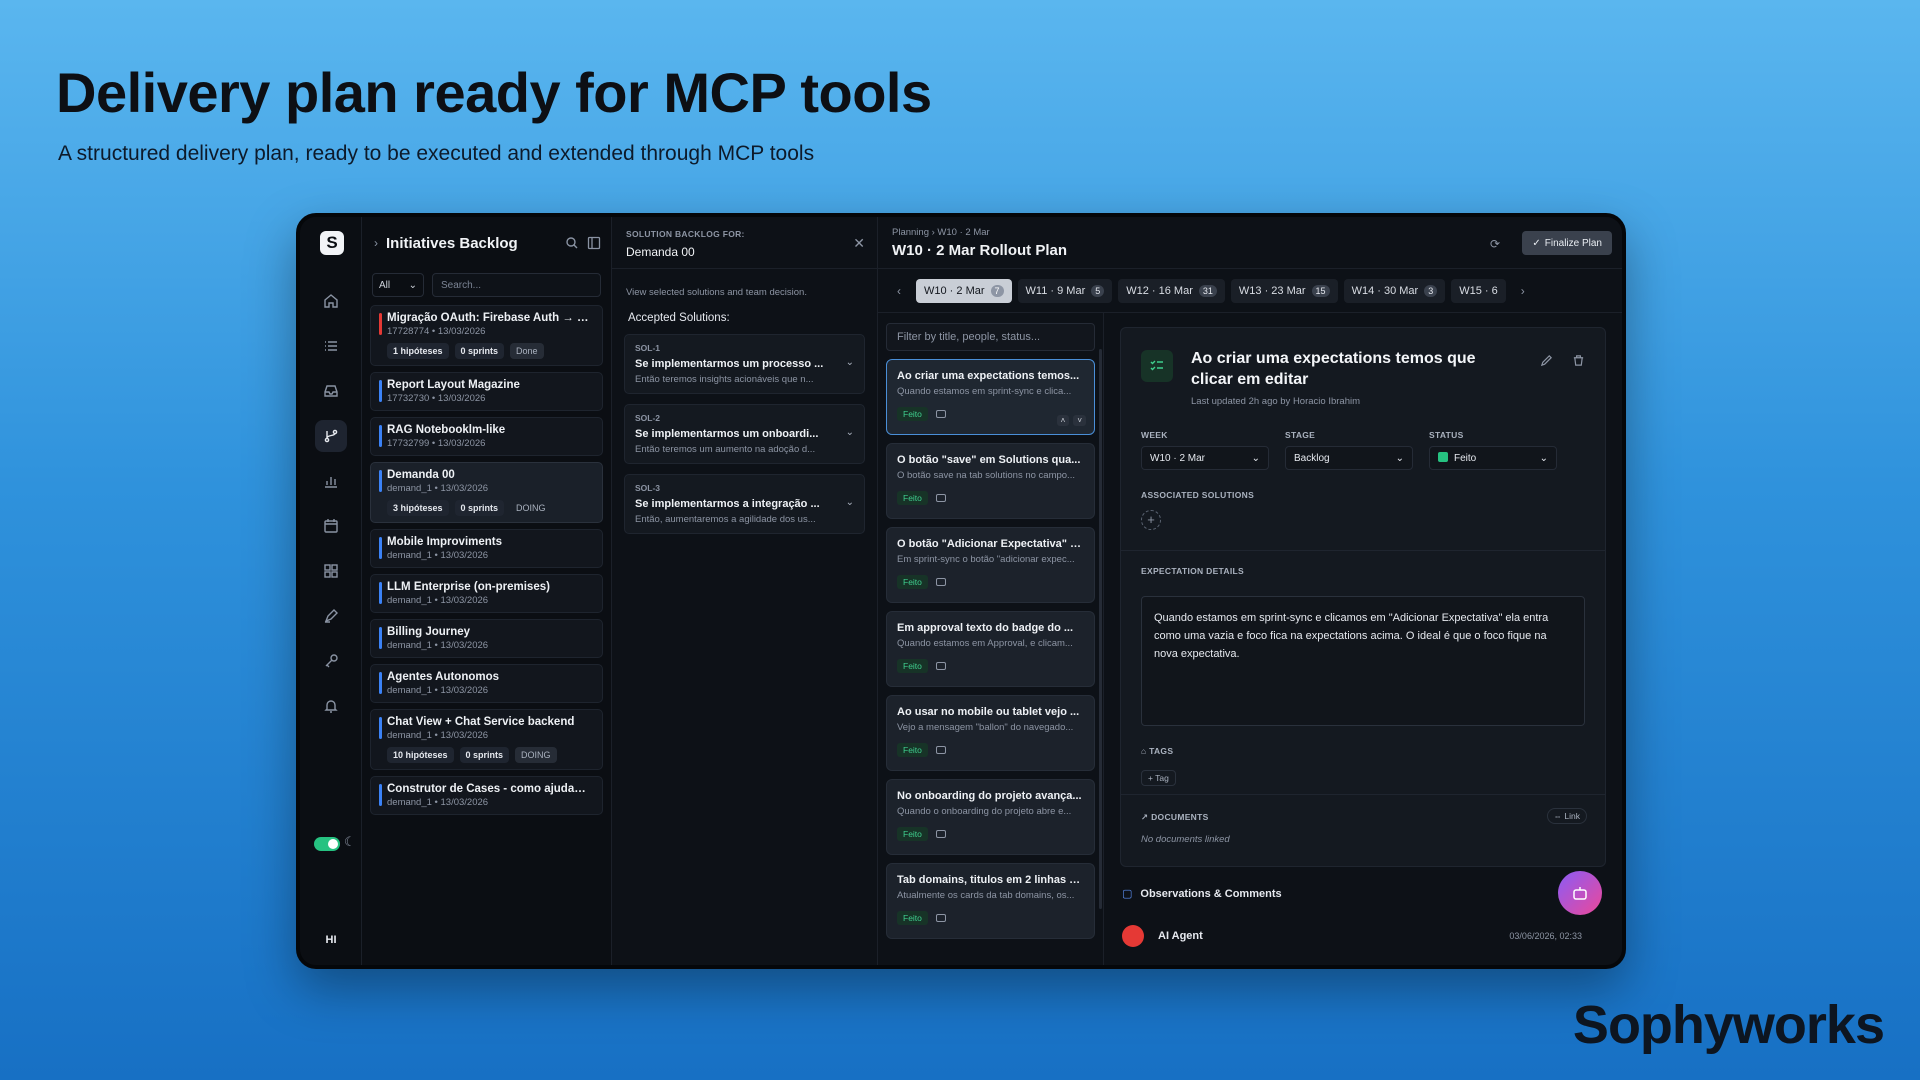  Describe the element at coordinates (331, 526) in the screenshot. I see `calendar-icon` at that location.